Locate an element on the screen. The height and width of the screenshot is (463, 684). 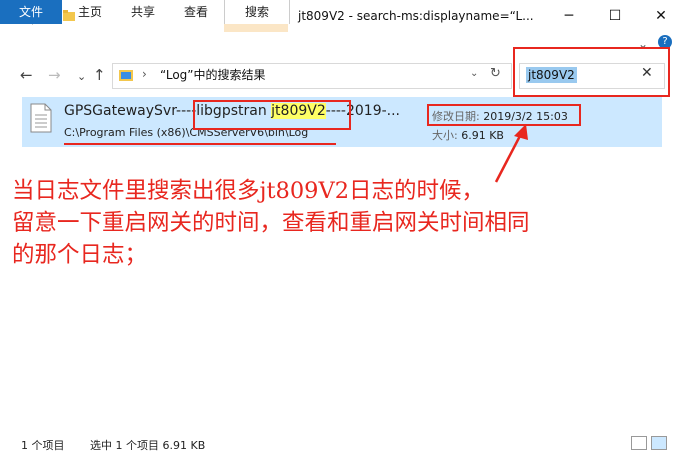
breadcrumb-location: “Log”中的搜索结果 is located at coordinates (213, 75).